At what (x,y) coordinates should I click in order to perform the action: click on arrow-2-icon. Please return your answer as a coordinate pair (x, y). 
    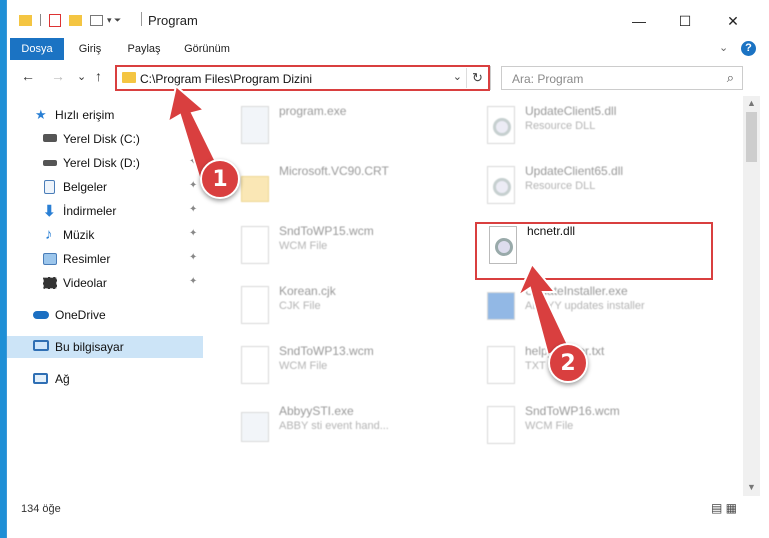
    Looking at the image, I should click on (542, 309).